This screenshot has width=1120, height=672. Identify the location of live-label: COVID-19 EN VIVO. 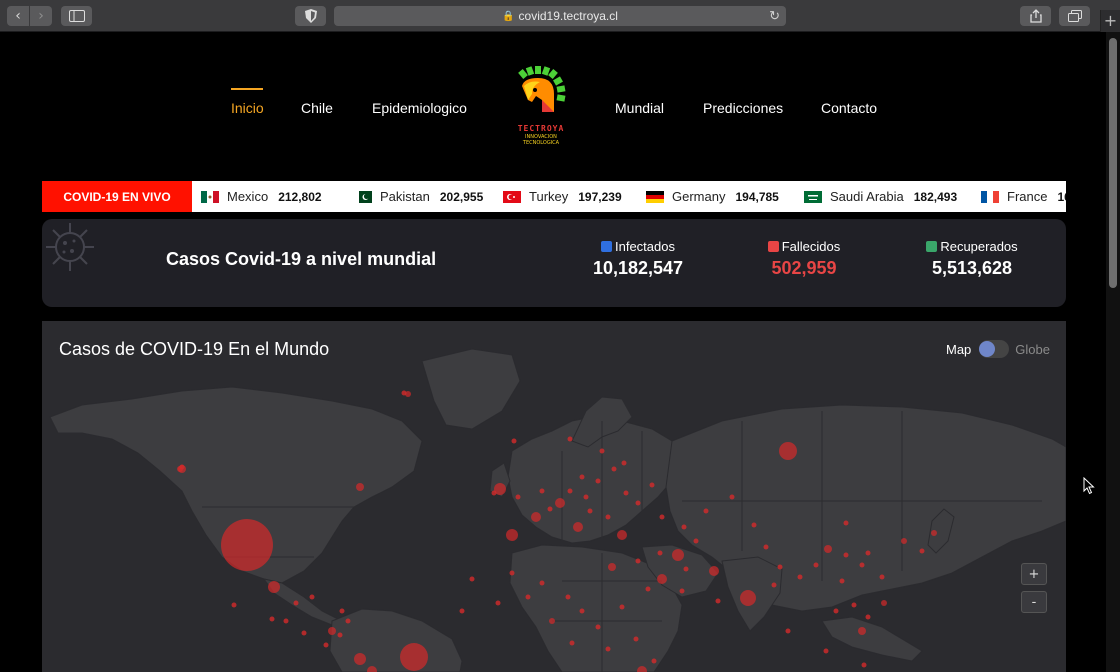
(117, 196).